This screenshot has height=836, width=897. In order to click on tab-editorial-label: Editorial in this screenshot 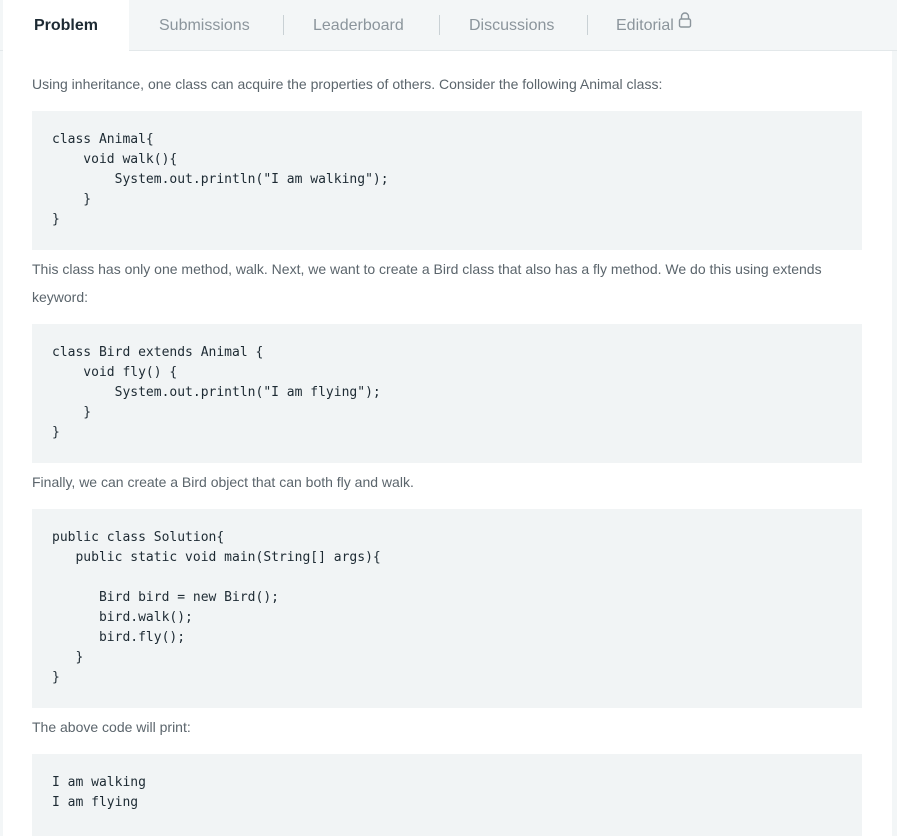, I will do `click(645, 25)`.